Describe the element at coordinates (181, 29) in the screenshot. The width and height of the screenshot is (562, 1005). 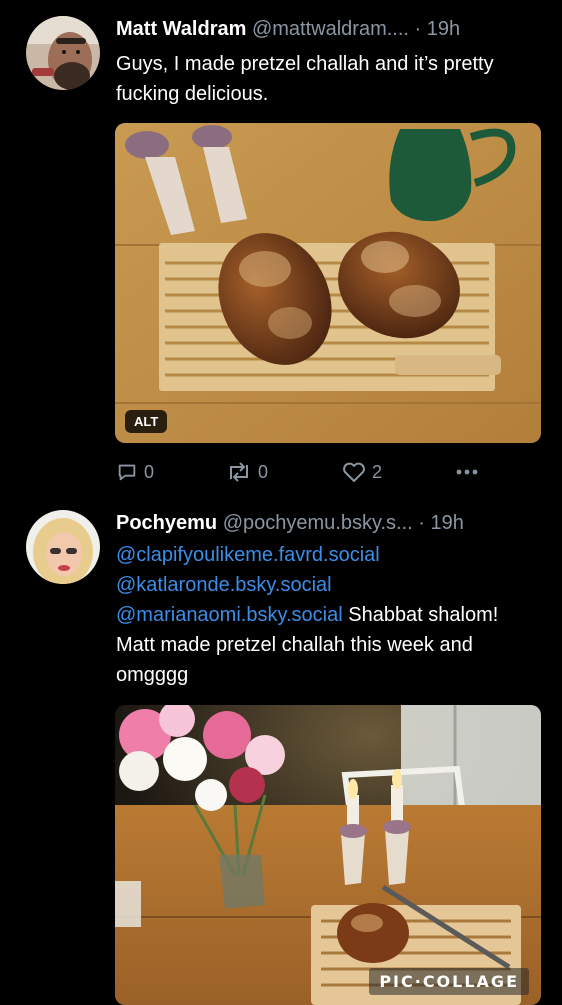
I see `author-name: Matt Waldram` at that location.